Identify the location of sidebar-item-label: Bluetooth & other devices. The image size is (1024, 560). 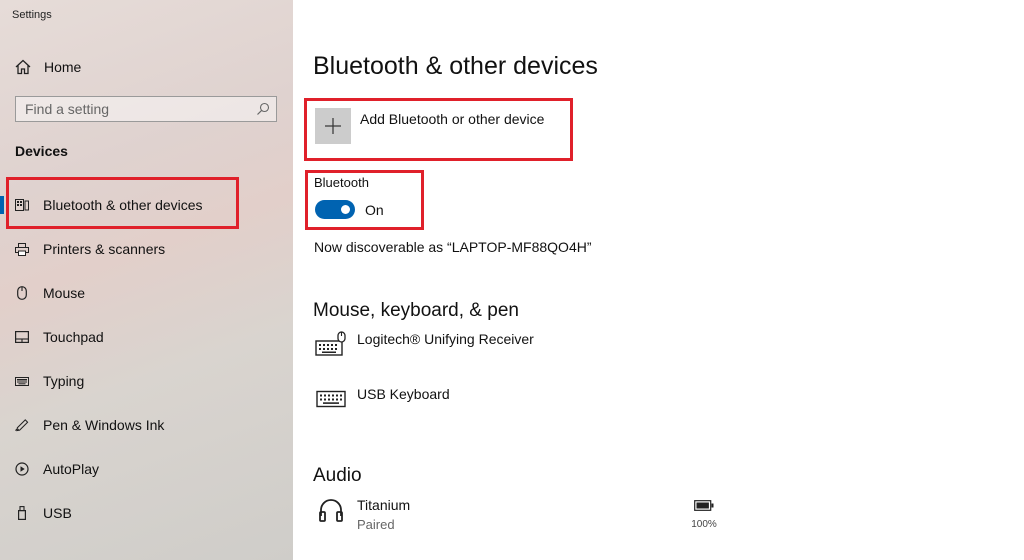
(123, 205).